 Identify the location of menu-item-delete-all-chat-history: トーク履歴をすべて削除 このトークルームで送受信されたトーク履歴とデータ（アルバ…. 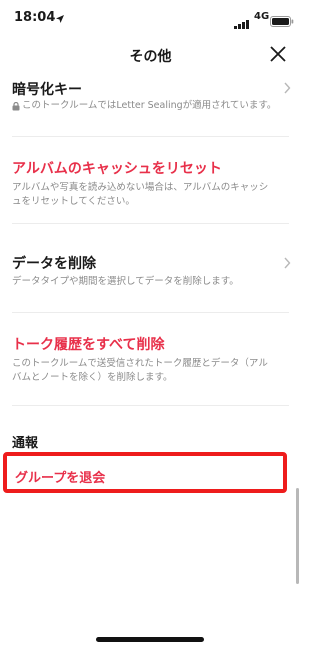
(150, 361).